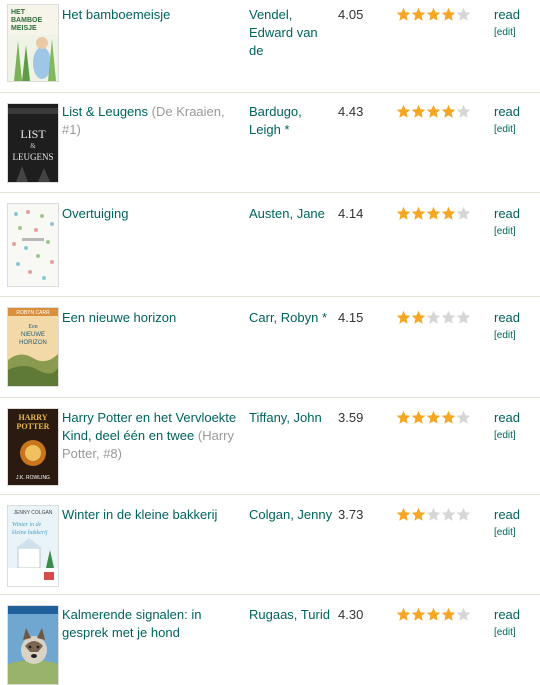 This screenshot has width=540, height=685. I want to click on average-rating: 4.15, so click(351, 317).